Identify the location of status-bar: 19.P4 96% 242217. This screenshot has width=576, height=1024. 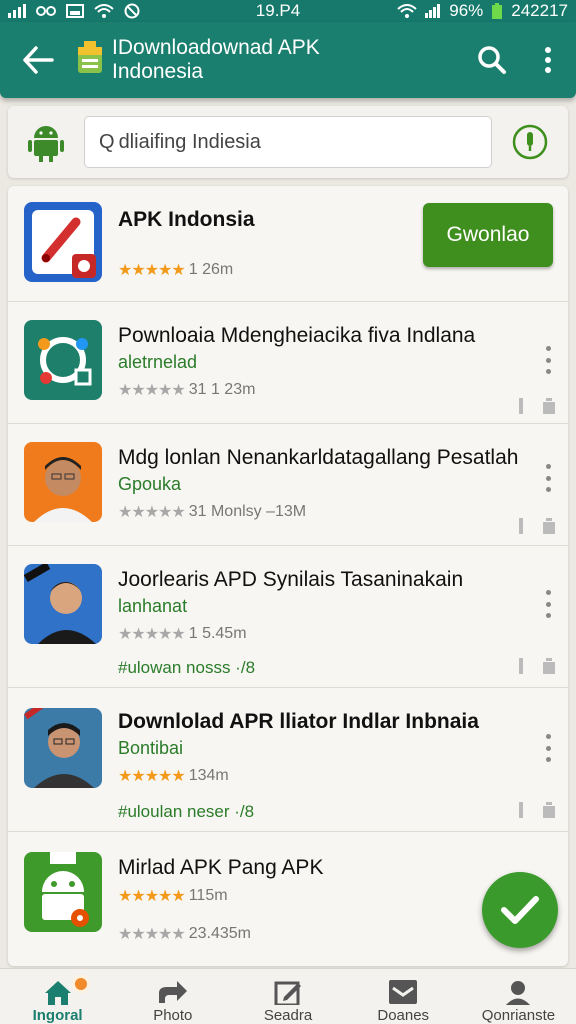
(288, 11).